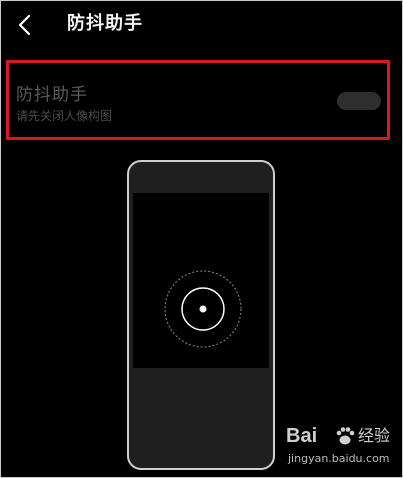 The height and width of the screenshot is (478, 403). What do you see at coordinates (105, 23) in the screenshot?
I see `page-title: 防抖助手` at bounding box center [105, 23].